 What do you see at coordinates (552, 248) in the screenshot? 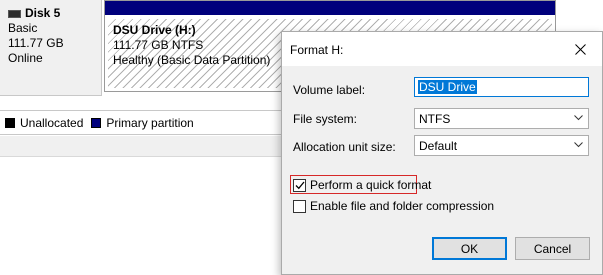
I see `cancel-button: Cancel` at bounding box center [552, 248].